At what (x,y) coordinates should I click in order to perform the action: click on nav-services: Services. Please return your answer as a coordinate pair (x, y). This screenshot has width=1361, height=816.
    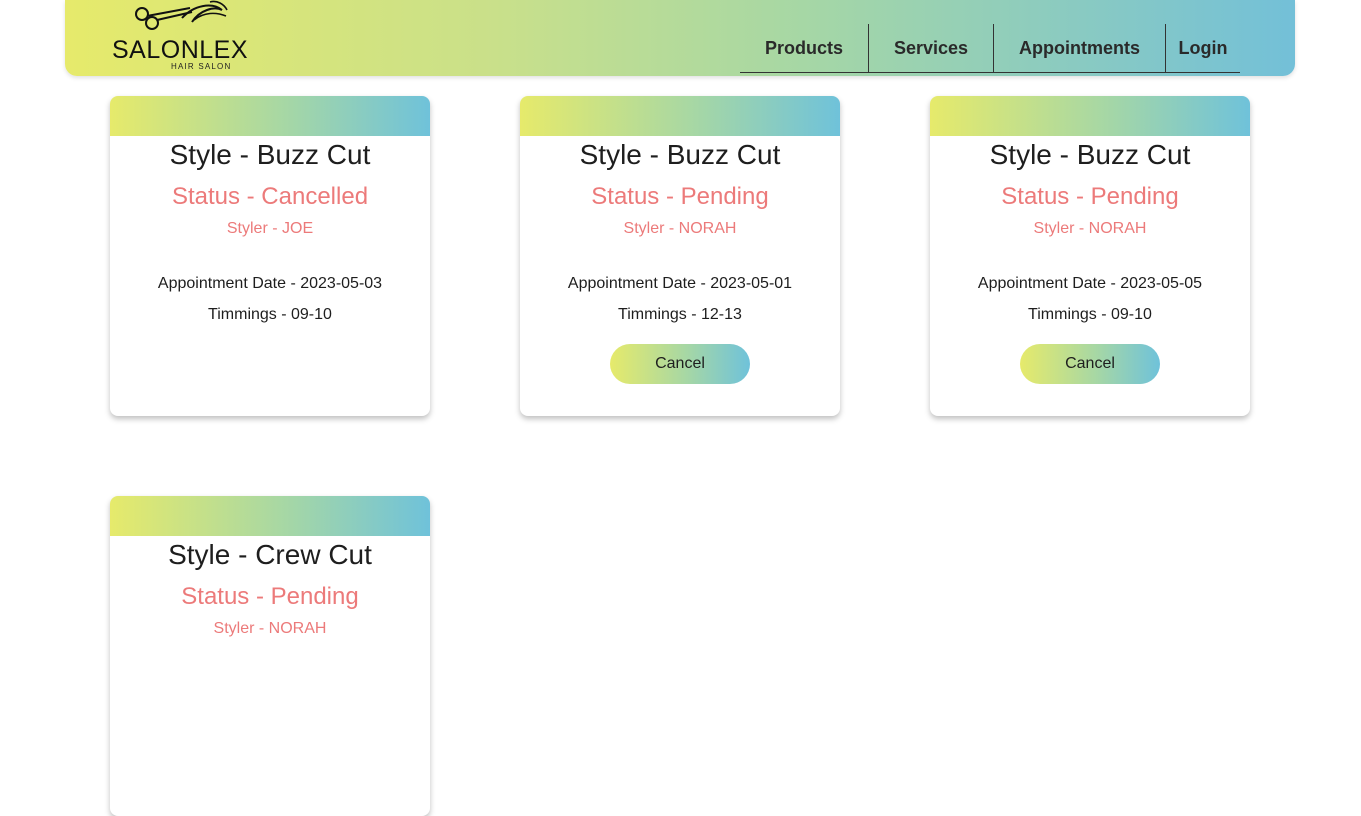
    Looking at the image, I should click on (931, 48).